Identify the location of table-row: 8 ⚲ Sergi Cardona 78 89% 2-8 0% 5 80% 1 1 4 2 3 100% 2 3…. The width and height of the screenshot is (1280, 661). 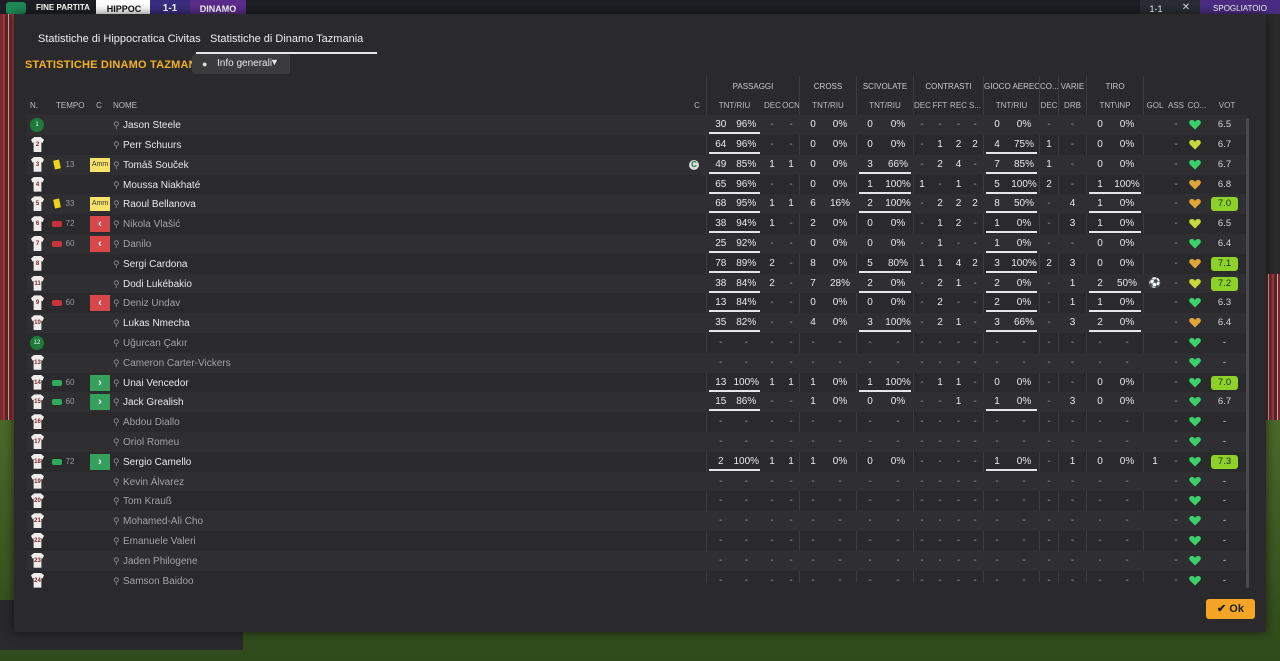
(637, 264).